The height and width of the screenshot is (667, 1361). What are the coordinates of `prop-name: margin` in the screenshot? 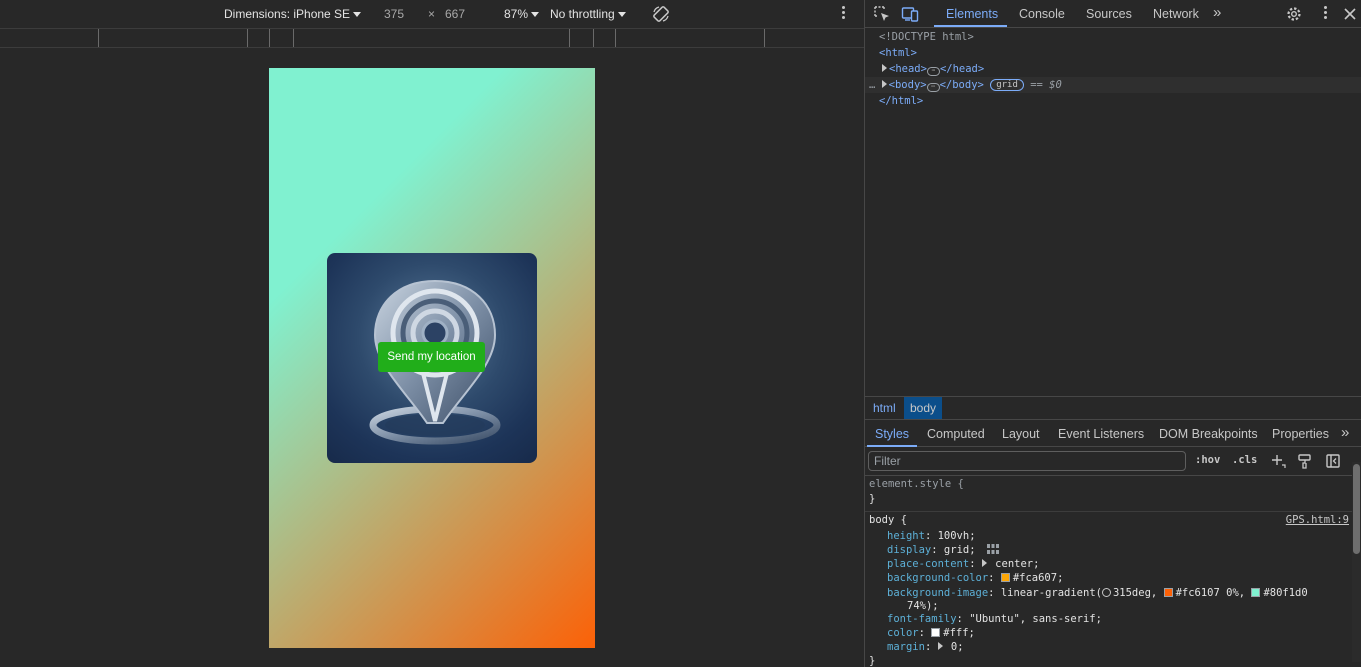 It's located at (906, 647).